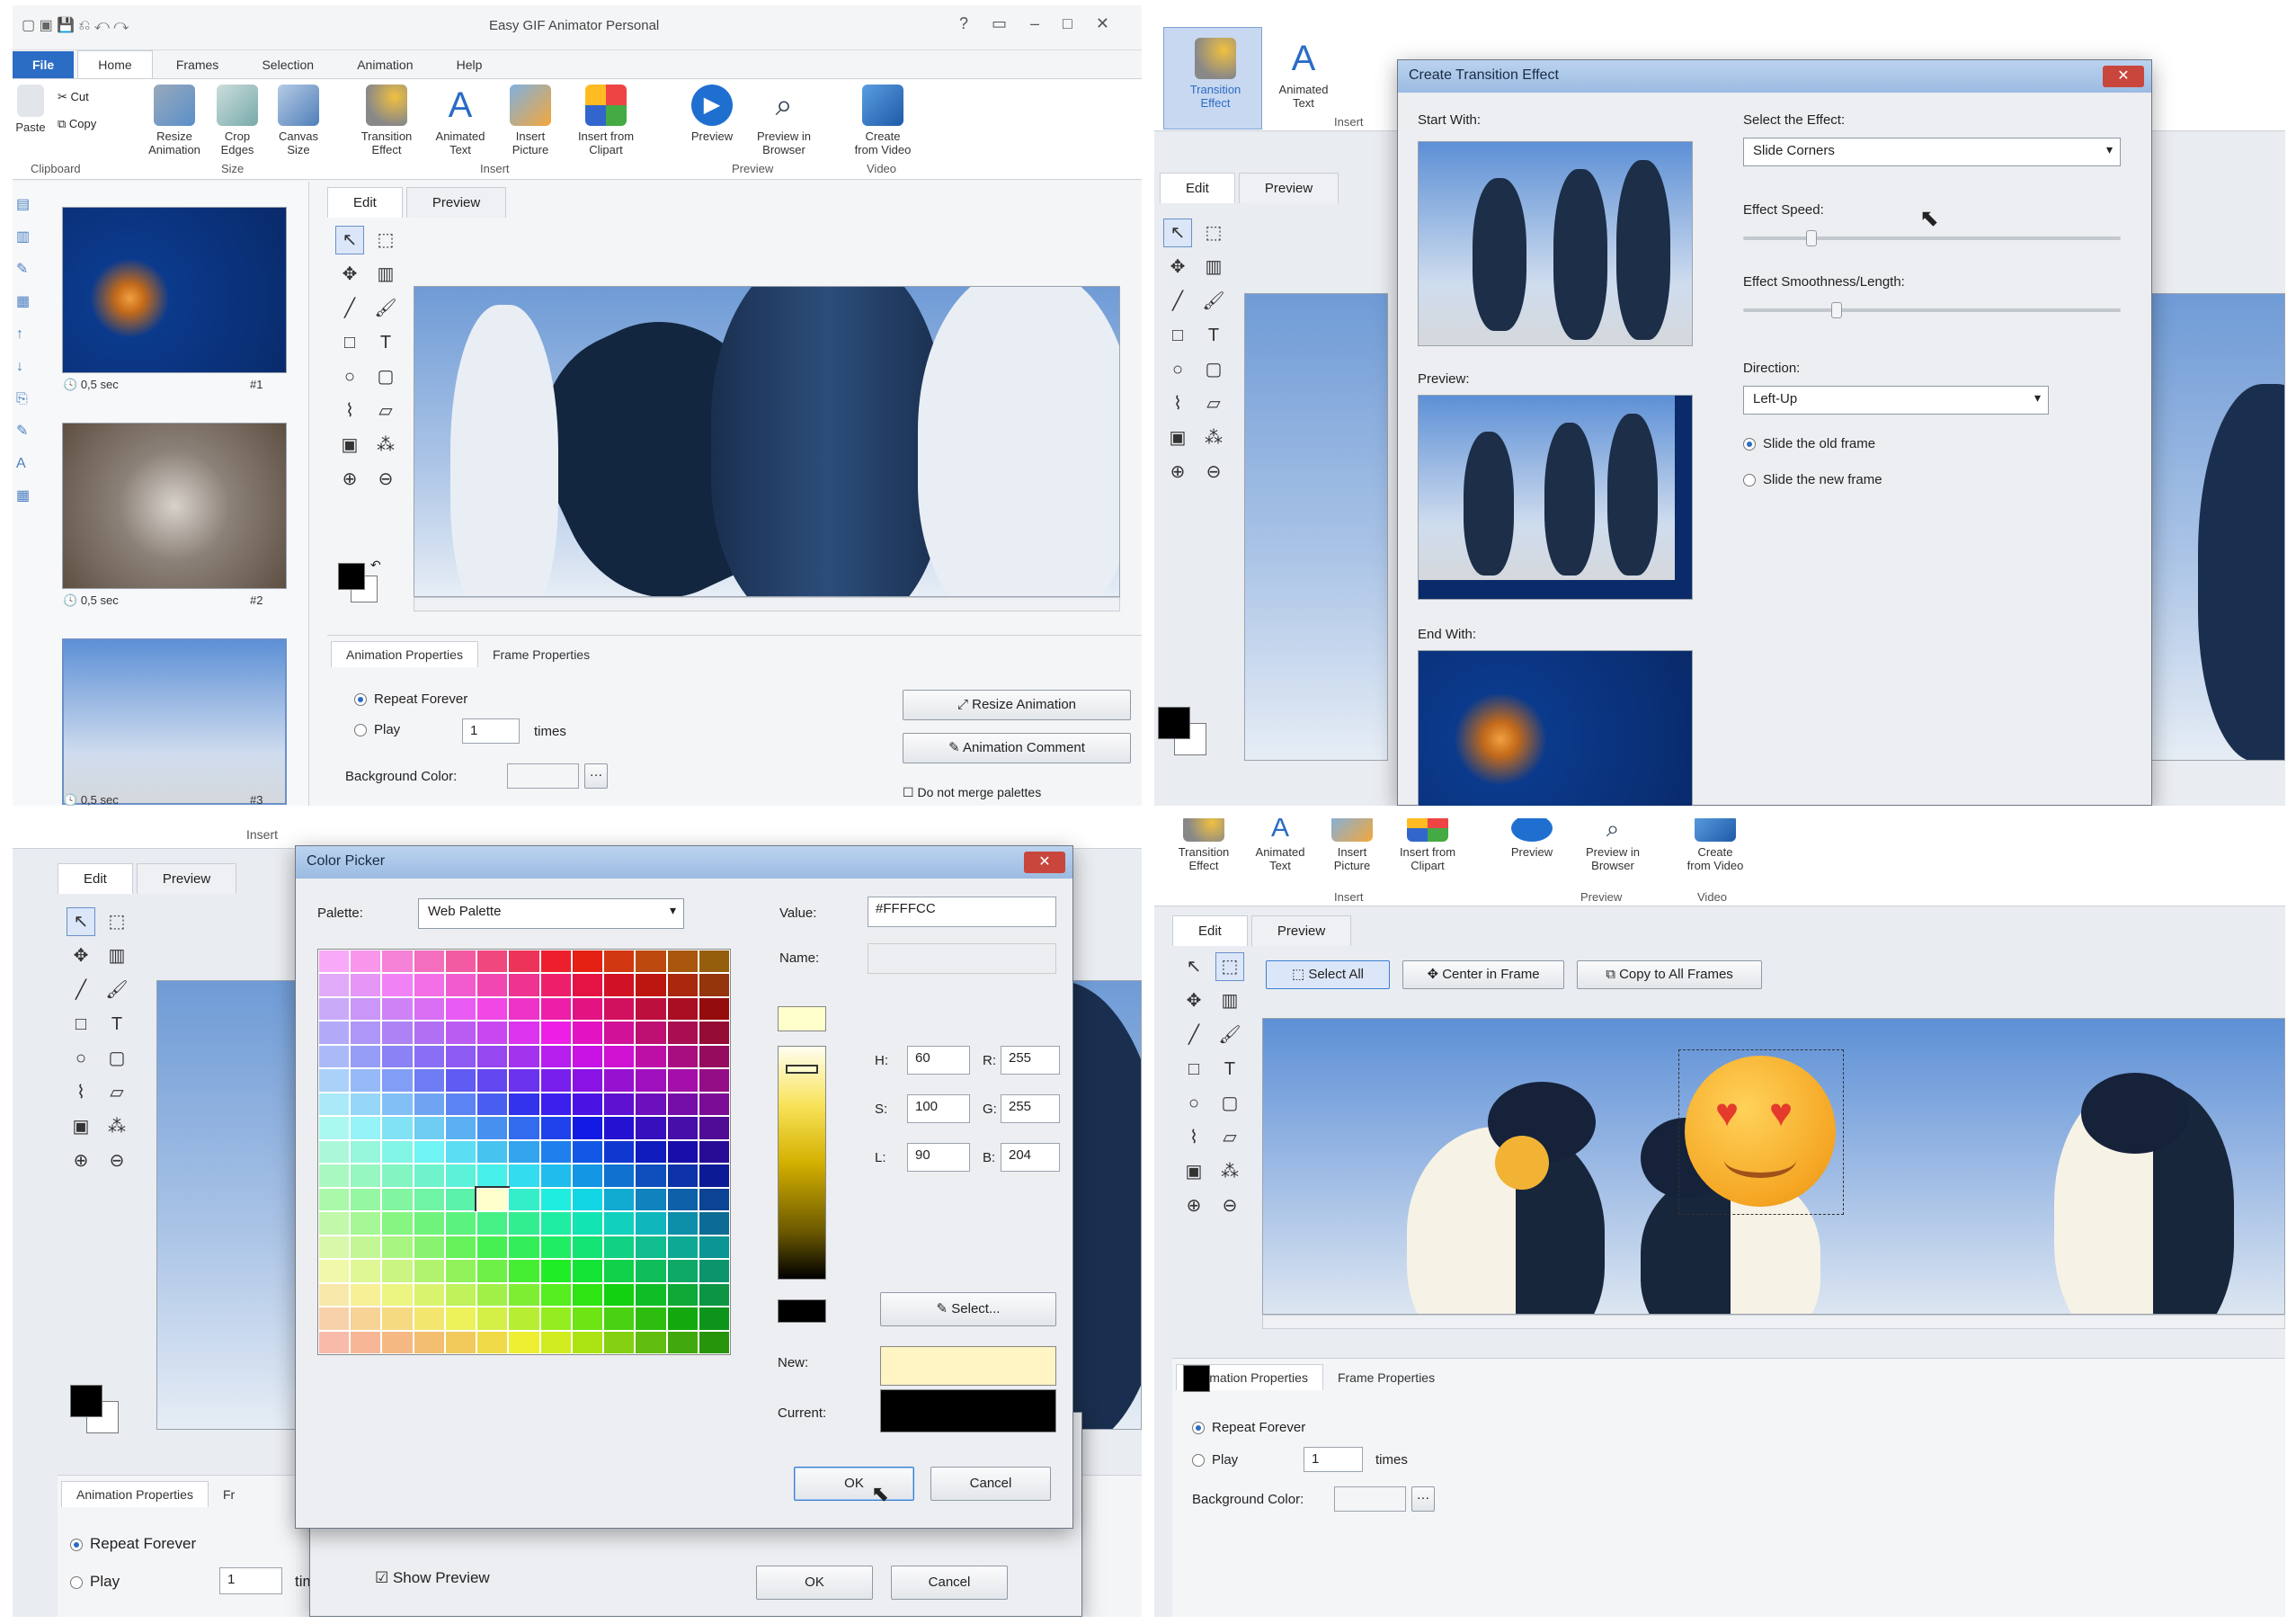  I want to click on frame-tools-icons: ▤ ▥ ✎ ▦ ↑ ↓ ⎘ ✎ A ▦, so click(26, 351).